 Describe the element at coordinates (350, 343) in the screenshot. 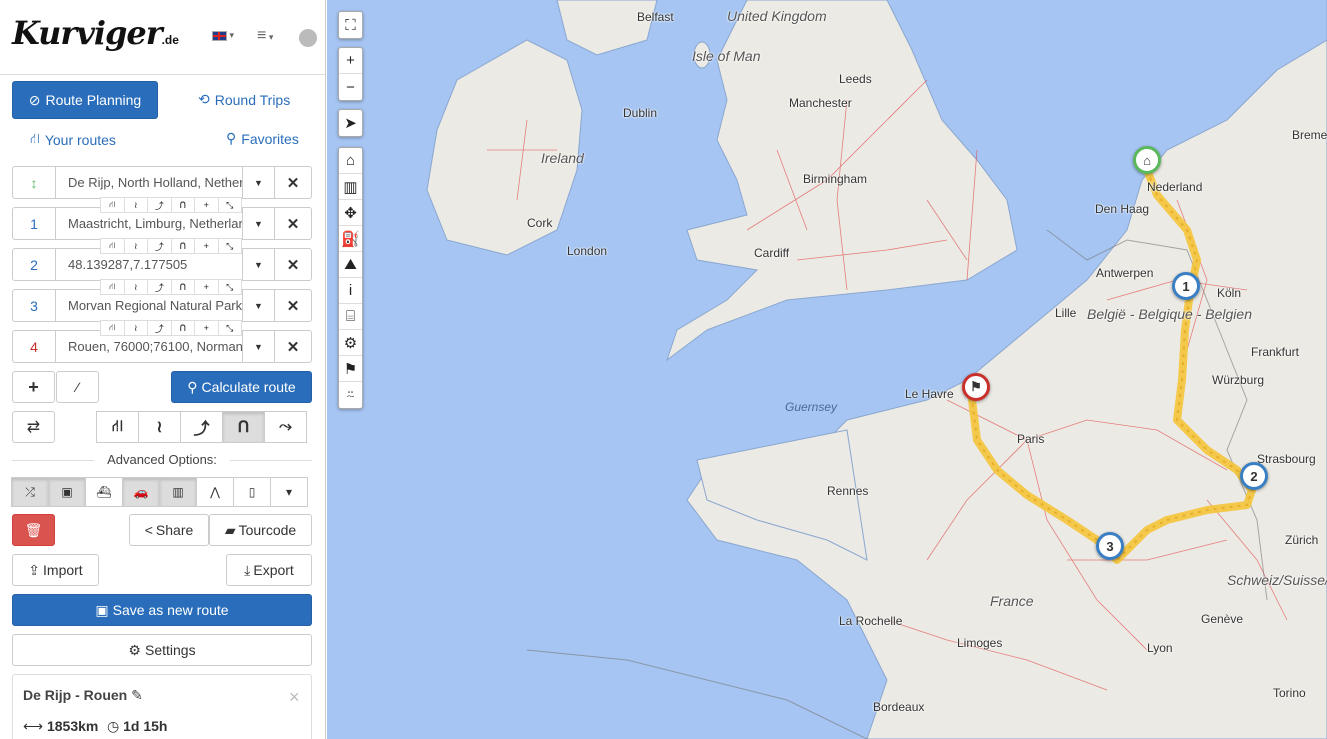

I see `map-layer-button-7: ⚙` at that location.